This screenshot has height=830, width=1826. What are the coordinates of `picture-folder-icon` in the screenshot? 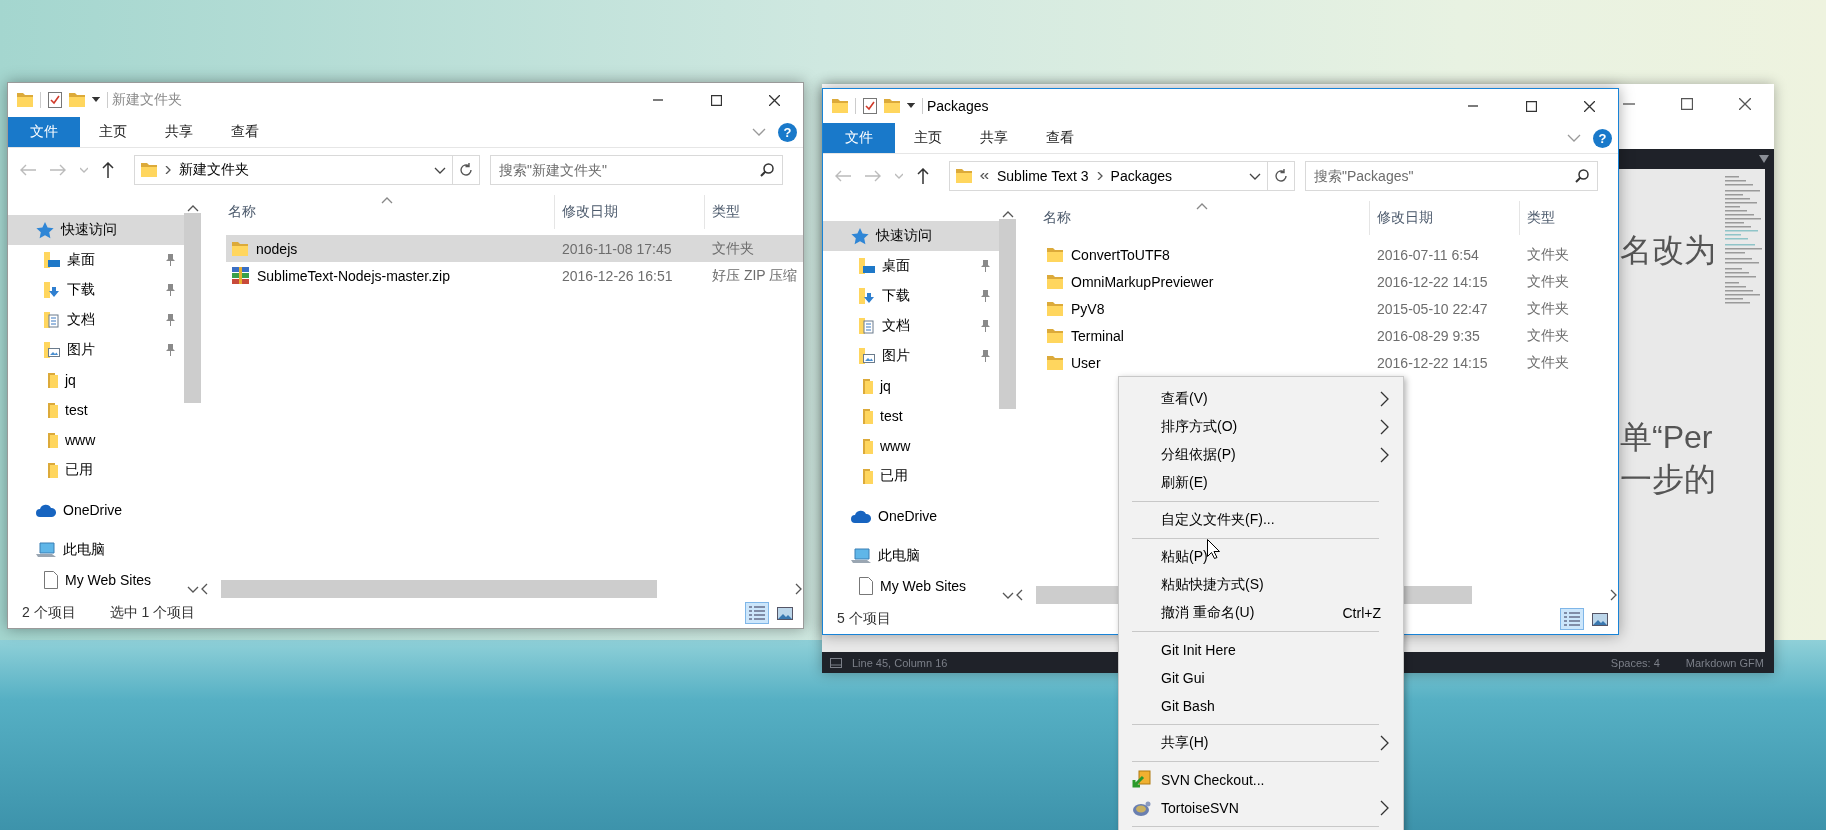 It's located at (52, 350).